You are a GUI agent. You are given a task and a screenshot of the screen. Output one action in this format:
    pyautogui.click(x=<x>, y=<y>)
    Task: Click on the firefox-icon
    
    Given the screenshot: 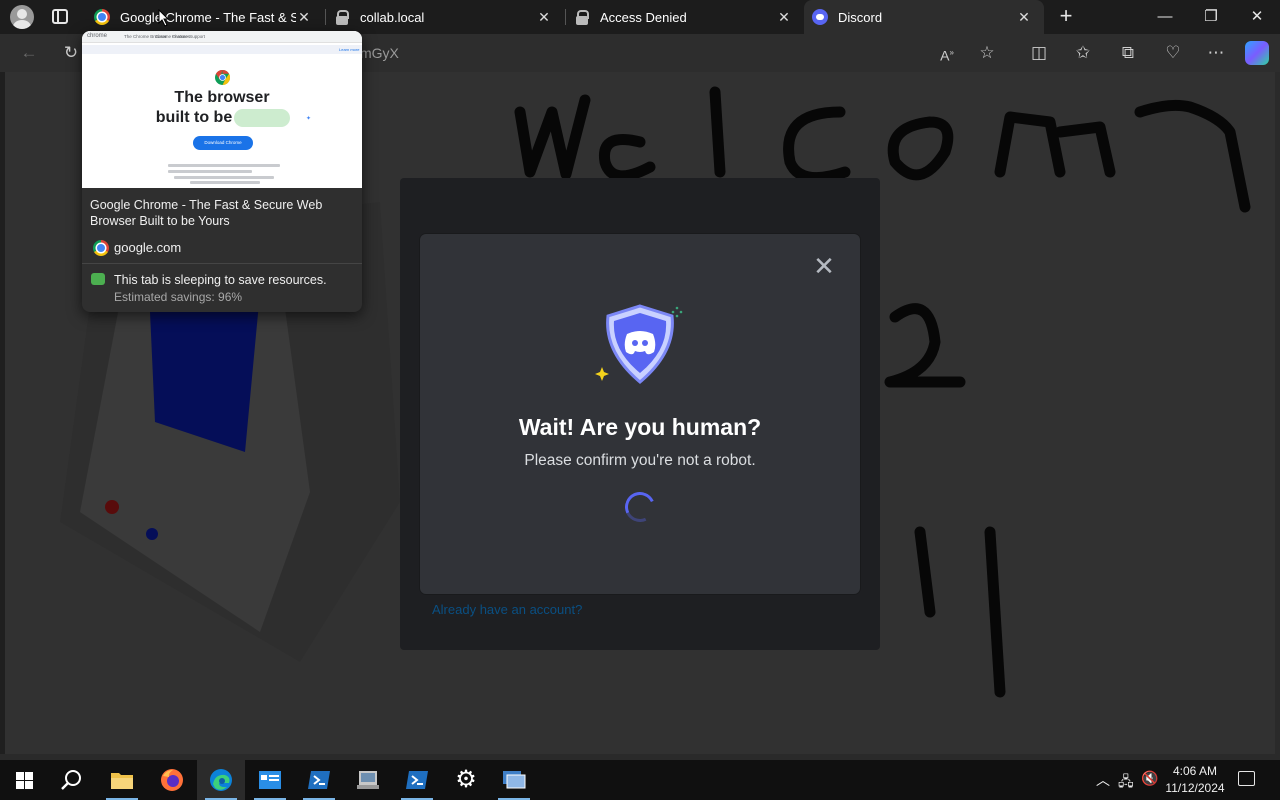 What is the action you would take?
    pyautogui.click(x=172, y=780)
    